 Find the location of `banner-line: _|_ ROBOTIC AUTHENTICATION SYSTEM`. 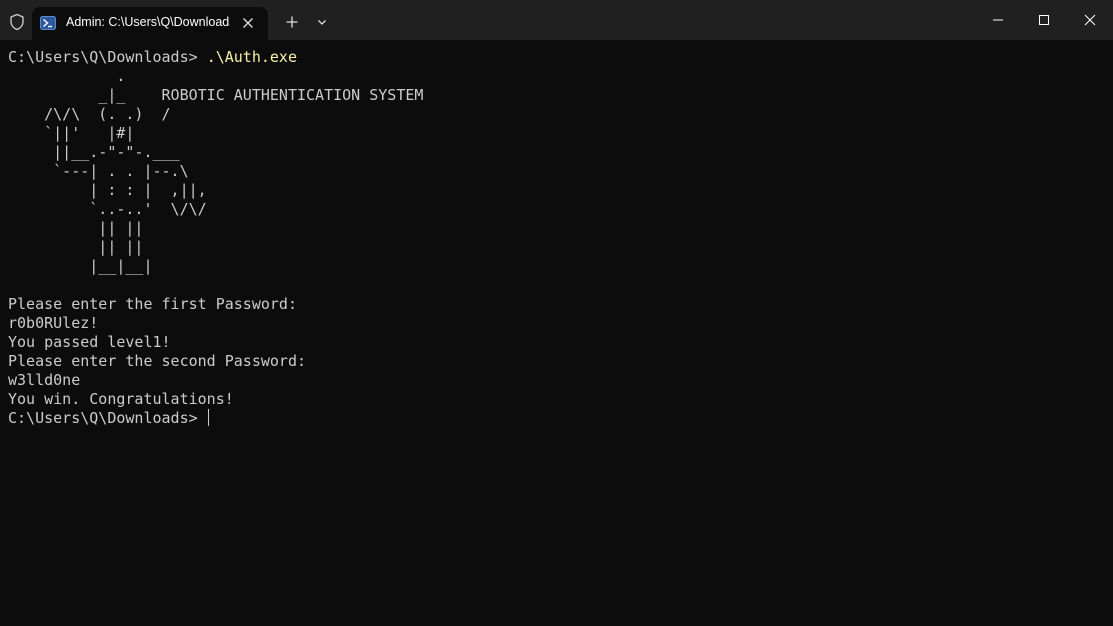

banner-line: _|_ ROBOTIC AUTHENTICATION SYSTEM is located at coordinates (216, 95).